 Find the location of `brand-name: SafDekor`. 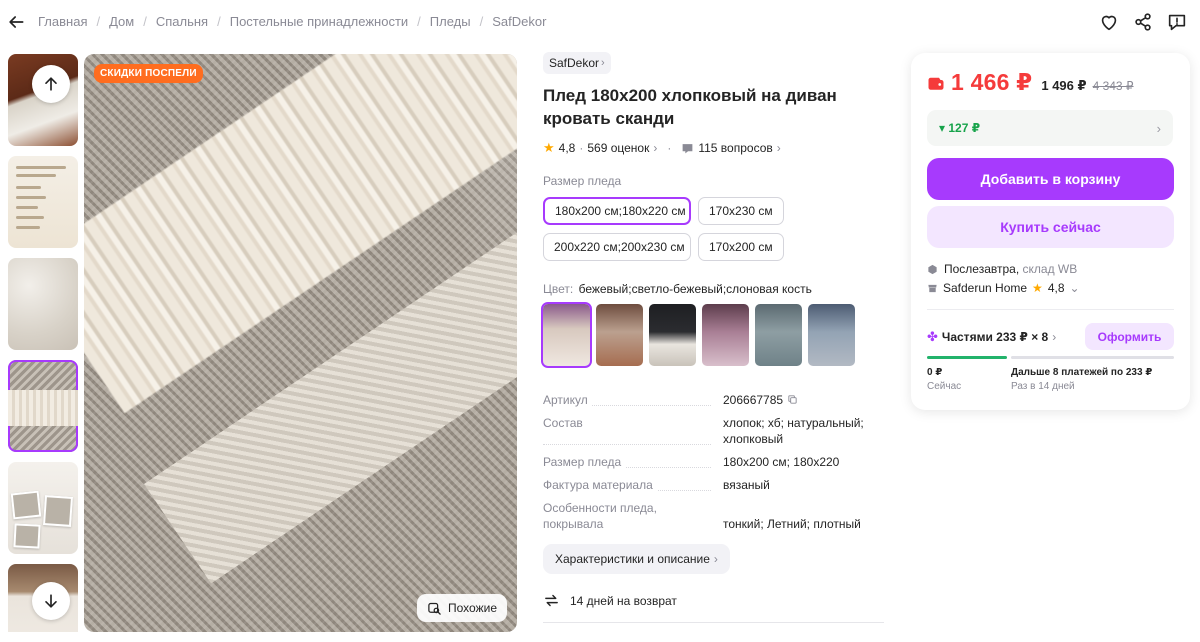

brand-name: SafDekor is located at coordinates (574, 63).